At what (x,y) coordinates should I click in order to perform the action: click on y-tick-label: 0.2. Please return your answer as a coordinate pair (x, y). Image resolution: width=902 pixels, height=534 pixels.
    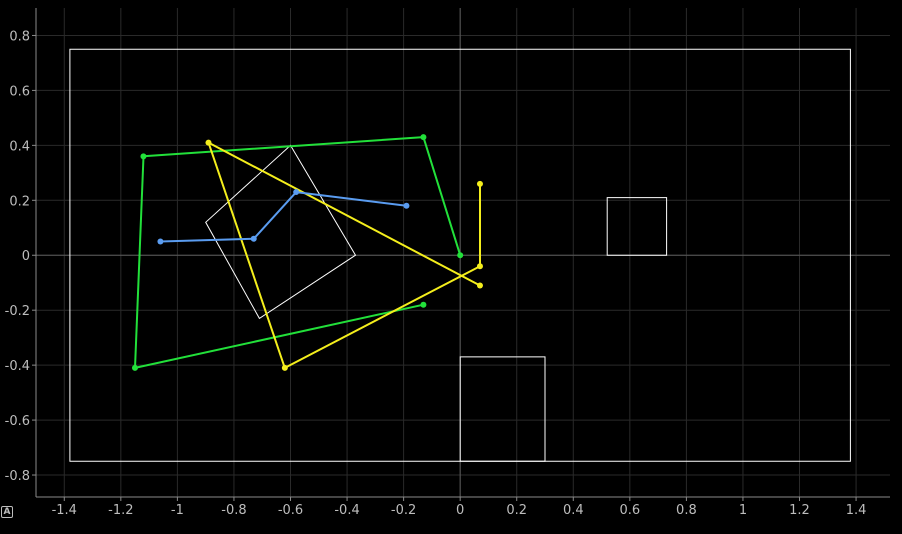
    Looking at the image, I should click on (19, 201).